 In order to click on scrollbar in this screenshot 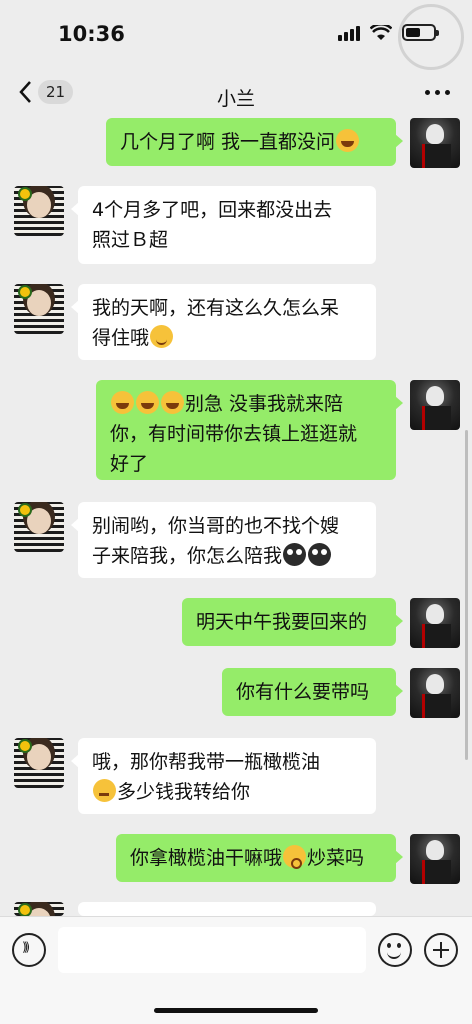, I will do `click(466, 595)`.